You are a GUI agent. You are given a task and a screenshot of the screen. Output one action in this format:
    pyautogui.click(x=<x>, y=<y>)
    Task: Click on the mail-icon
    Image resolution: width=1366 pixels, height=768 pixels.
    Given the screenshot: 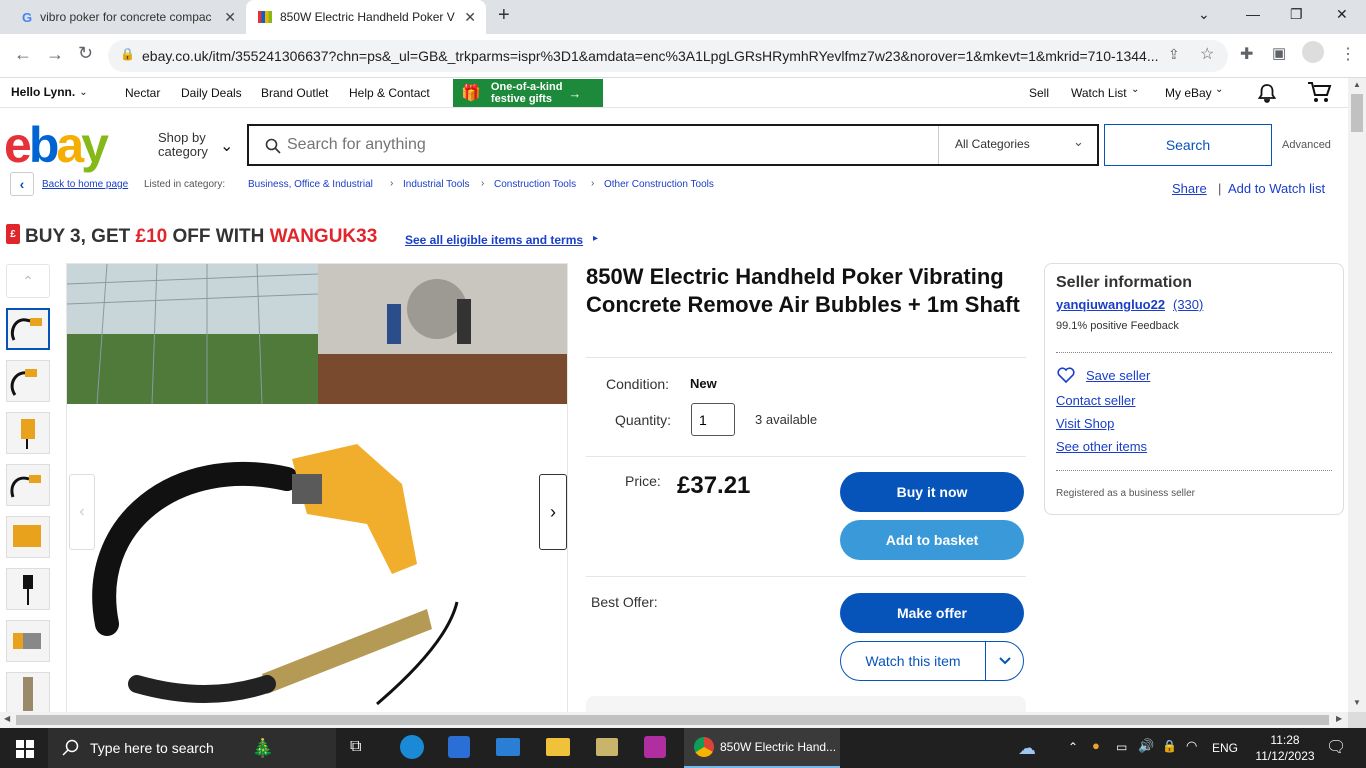 What is the action you would take?
    pyautogui.click(x=508, y=747)
    